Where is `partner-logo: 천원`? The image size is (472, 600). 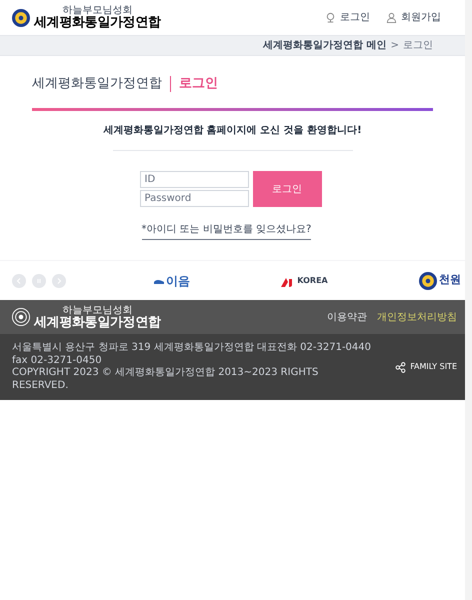 partner-logo: 천원 is located at coordinates (440, 281).